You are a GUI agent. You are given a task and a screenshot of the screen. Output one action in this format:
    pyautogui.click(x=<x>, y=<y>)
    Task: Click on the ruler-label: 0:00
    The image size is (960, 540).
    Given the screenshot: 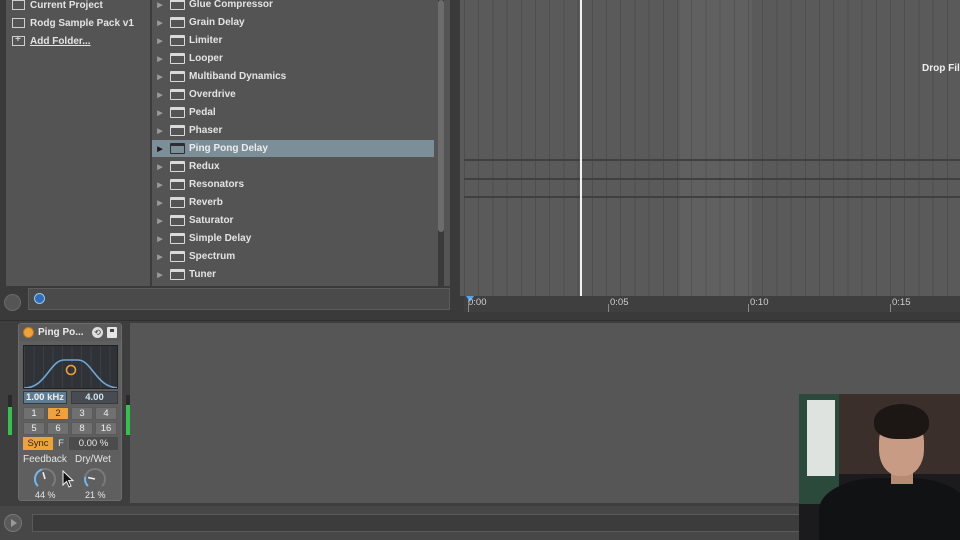 What is the action you would take?
    pyautogui.click(x=477, y=302)
    